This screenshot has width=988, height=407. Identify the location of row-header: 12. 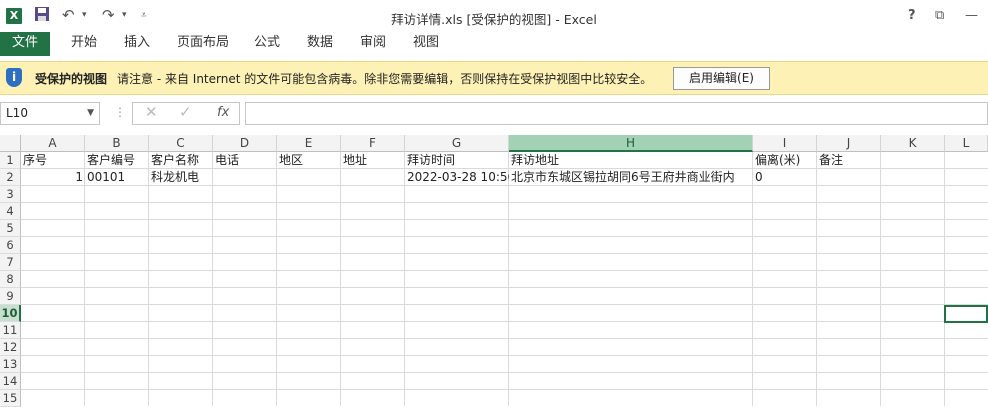
(10, 347).